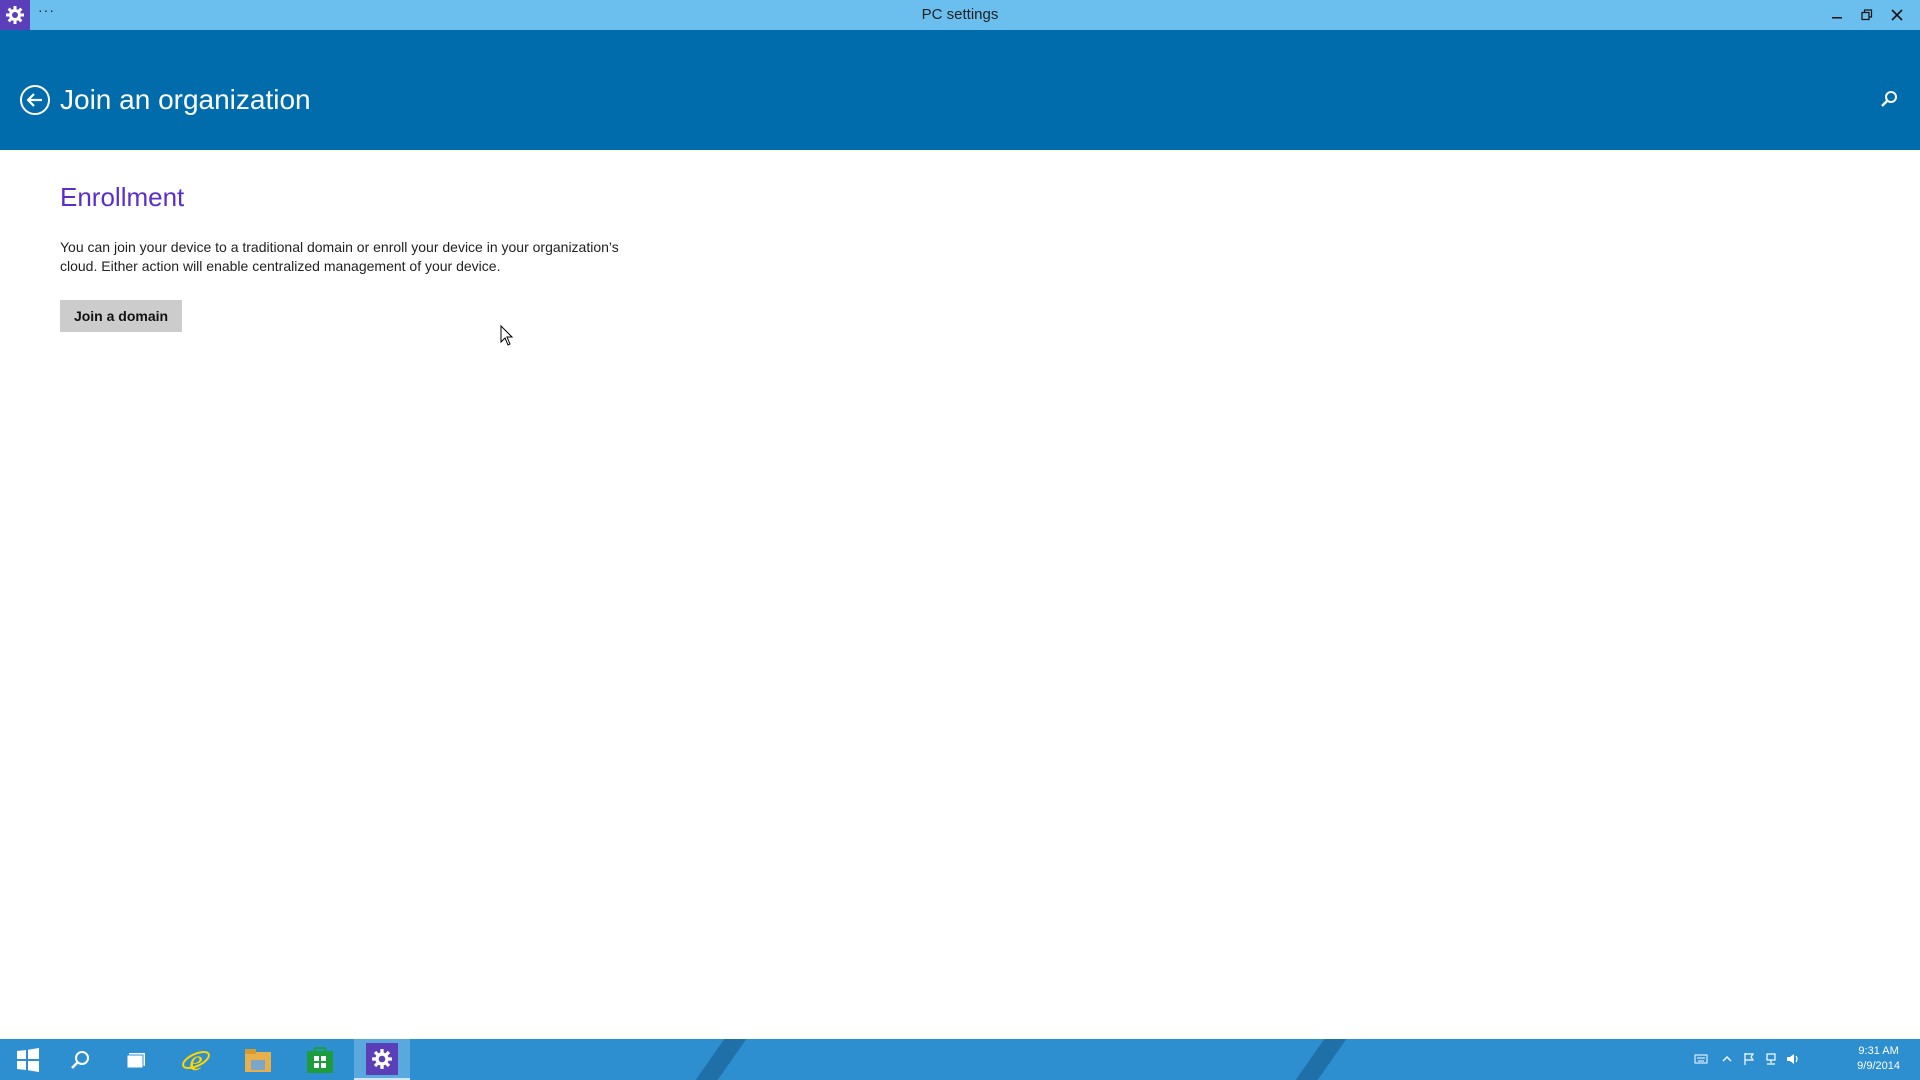 The height and width of the screenshot is (1080, 1920). I want to click on restore-icon, so click(1867, 15).